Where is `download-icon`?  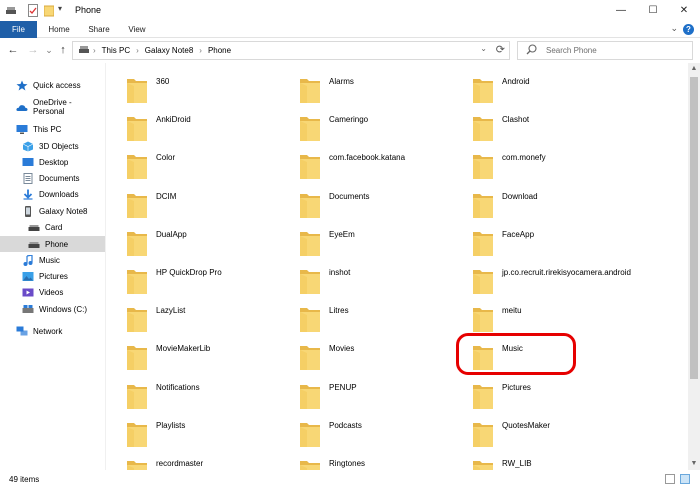 download-icon is located at coordinates (28, 194).